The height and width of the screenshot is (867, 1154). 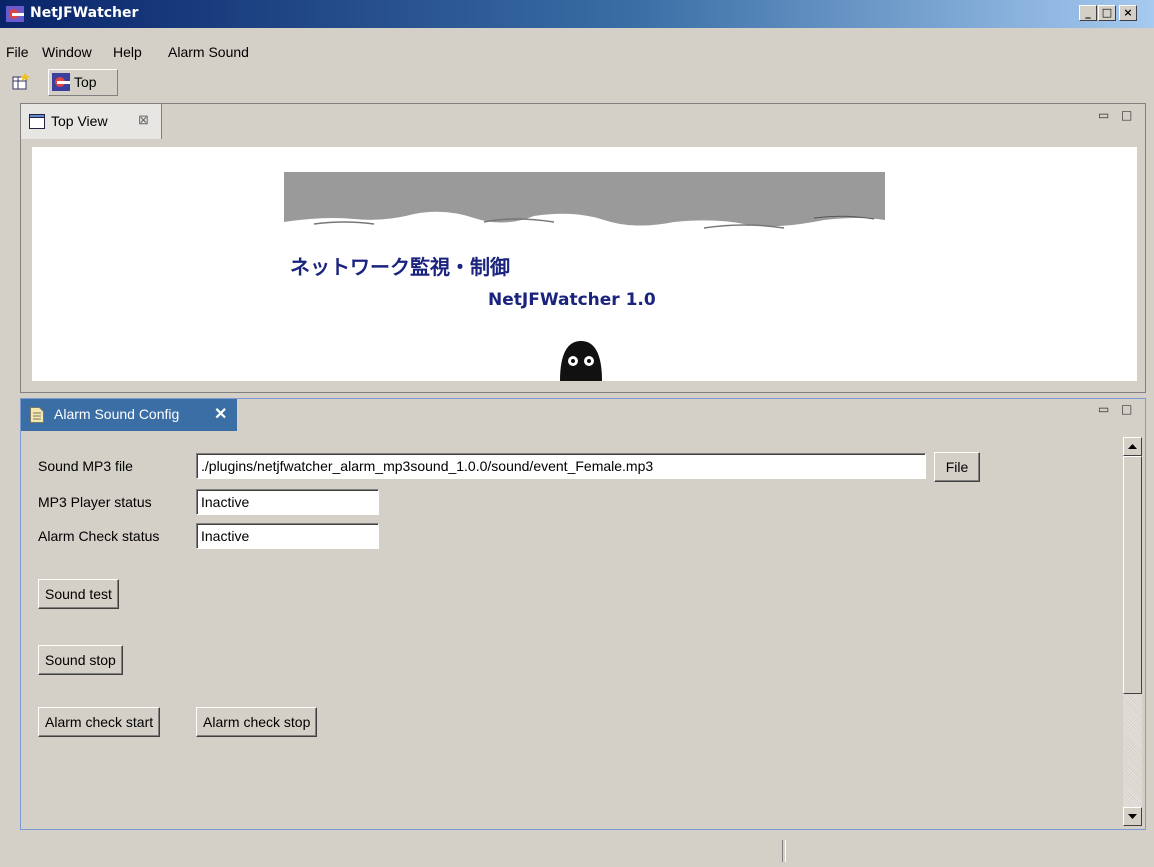 I want to click on perspective-icon, so click(x=61, y=82).